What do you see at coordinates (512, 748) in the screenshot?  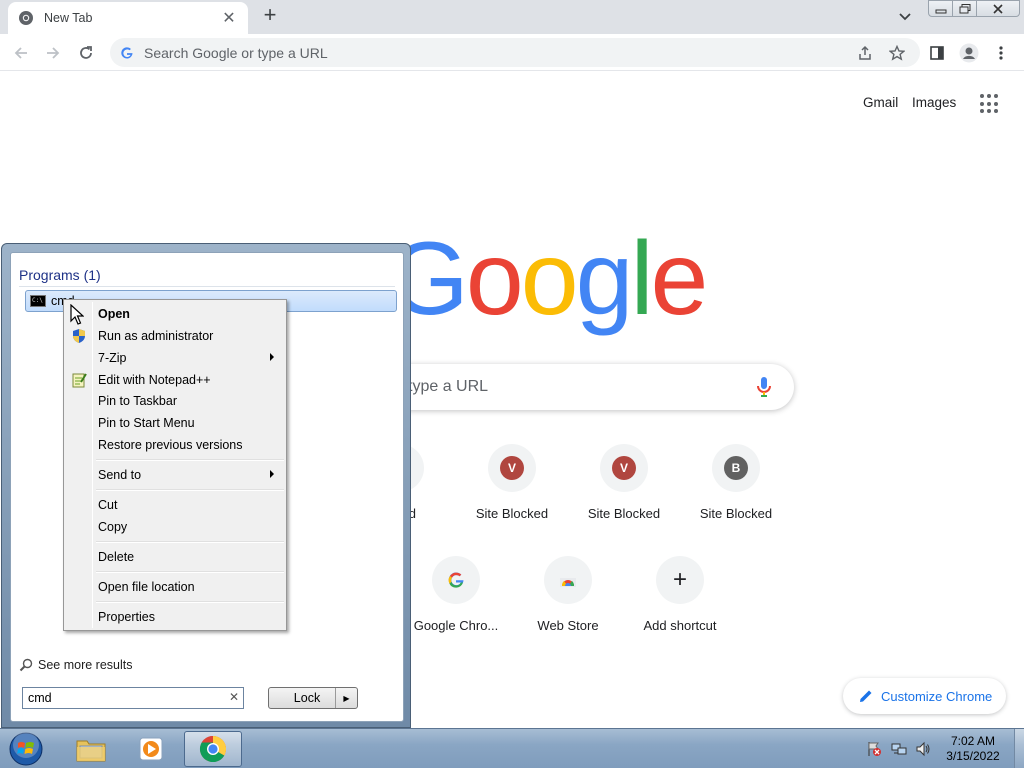 I see `windows-taskbar: 7:02 AM 3/15/2022` at bounding box center [512, 748].